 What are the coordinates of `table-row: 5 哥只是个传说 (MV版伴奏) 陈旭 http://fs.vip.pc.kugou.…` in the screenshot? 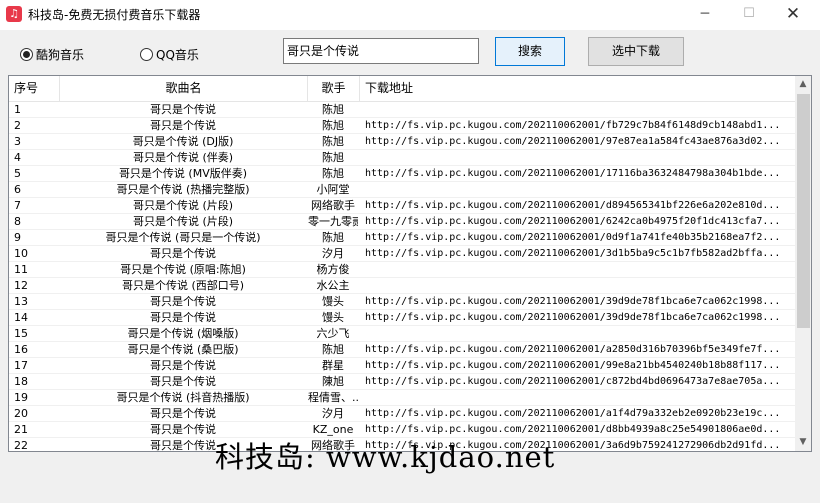 It's located at (402, 174).